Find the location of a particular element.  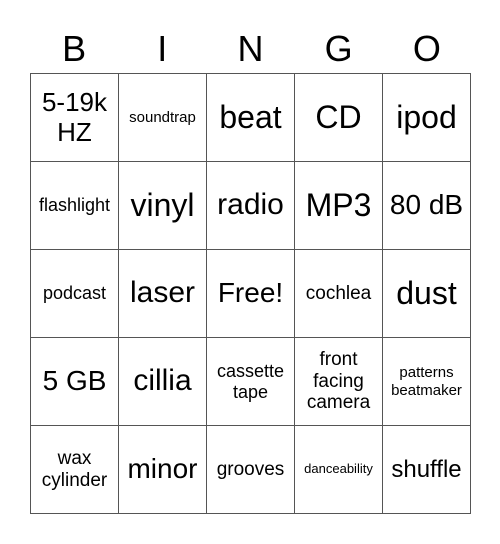

card-row: 5-19k HZ soundtrap beat CD ipod is located at coordinates (250, 117).